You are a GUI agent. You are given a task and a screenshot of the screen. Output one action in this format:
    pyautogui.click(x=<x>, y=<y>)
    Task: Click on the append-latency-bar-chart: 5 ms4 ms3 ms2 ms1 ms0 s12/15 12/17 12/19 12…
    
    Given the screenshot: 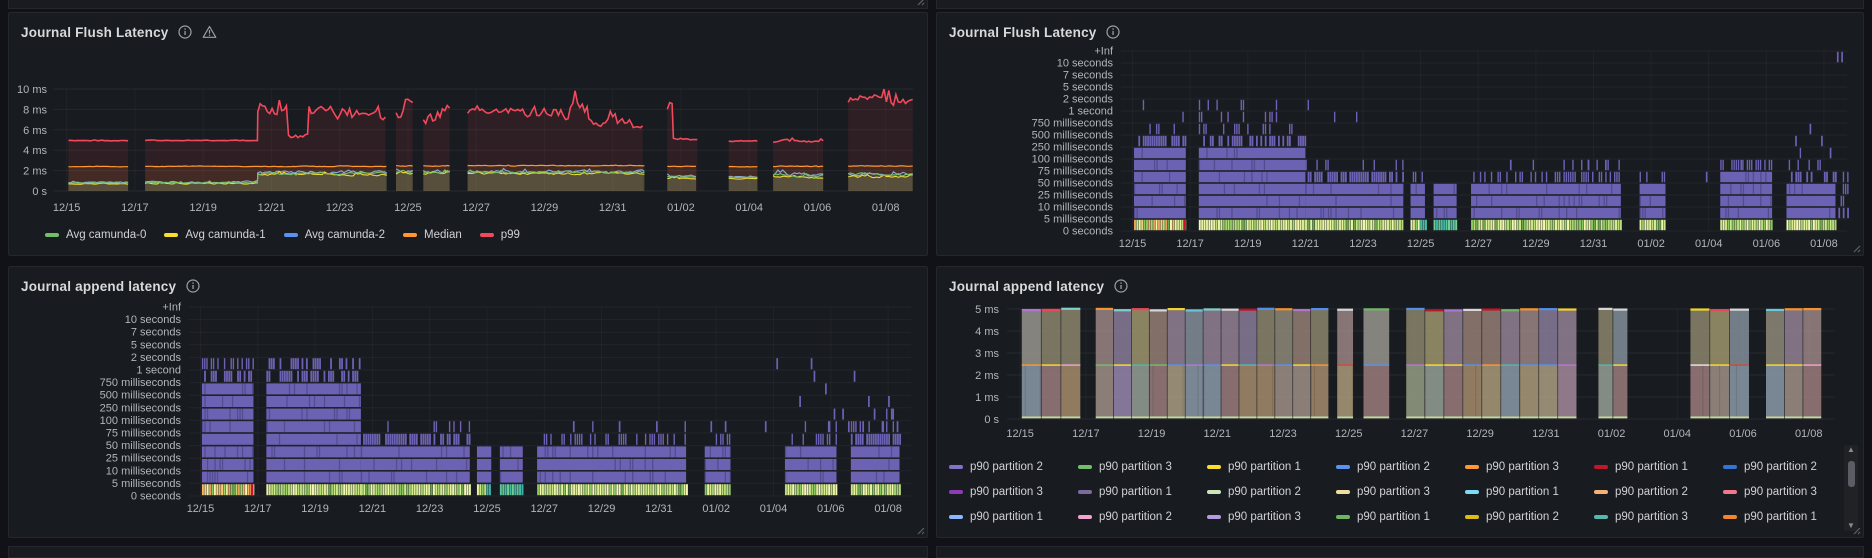 What is the action you would take?
    pyautogui.click(x=1394, y=373)
    